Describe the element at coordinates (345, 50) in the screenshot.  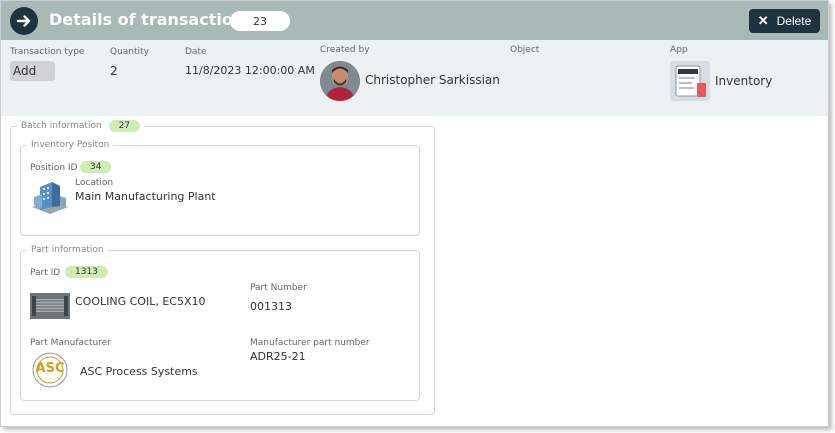
I see `created-by-label: Created by` at that location.